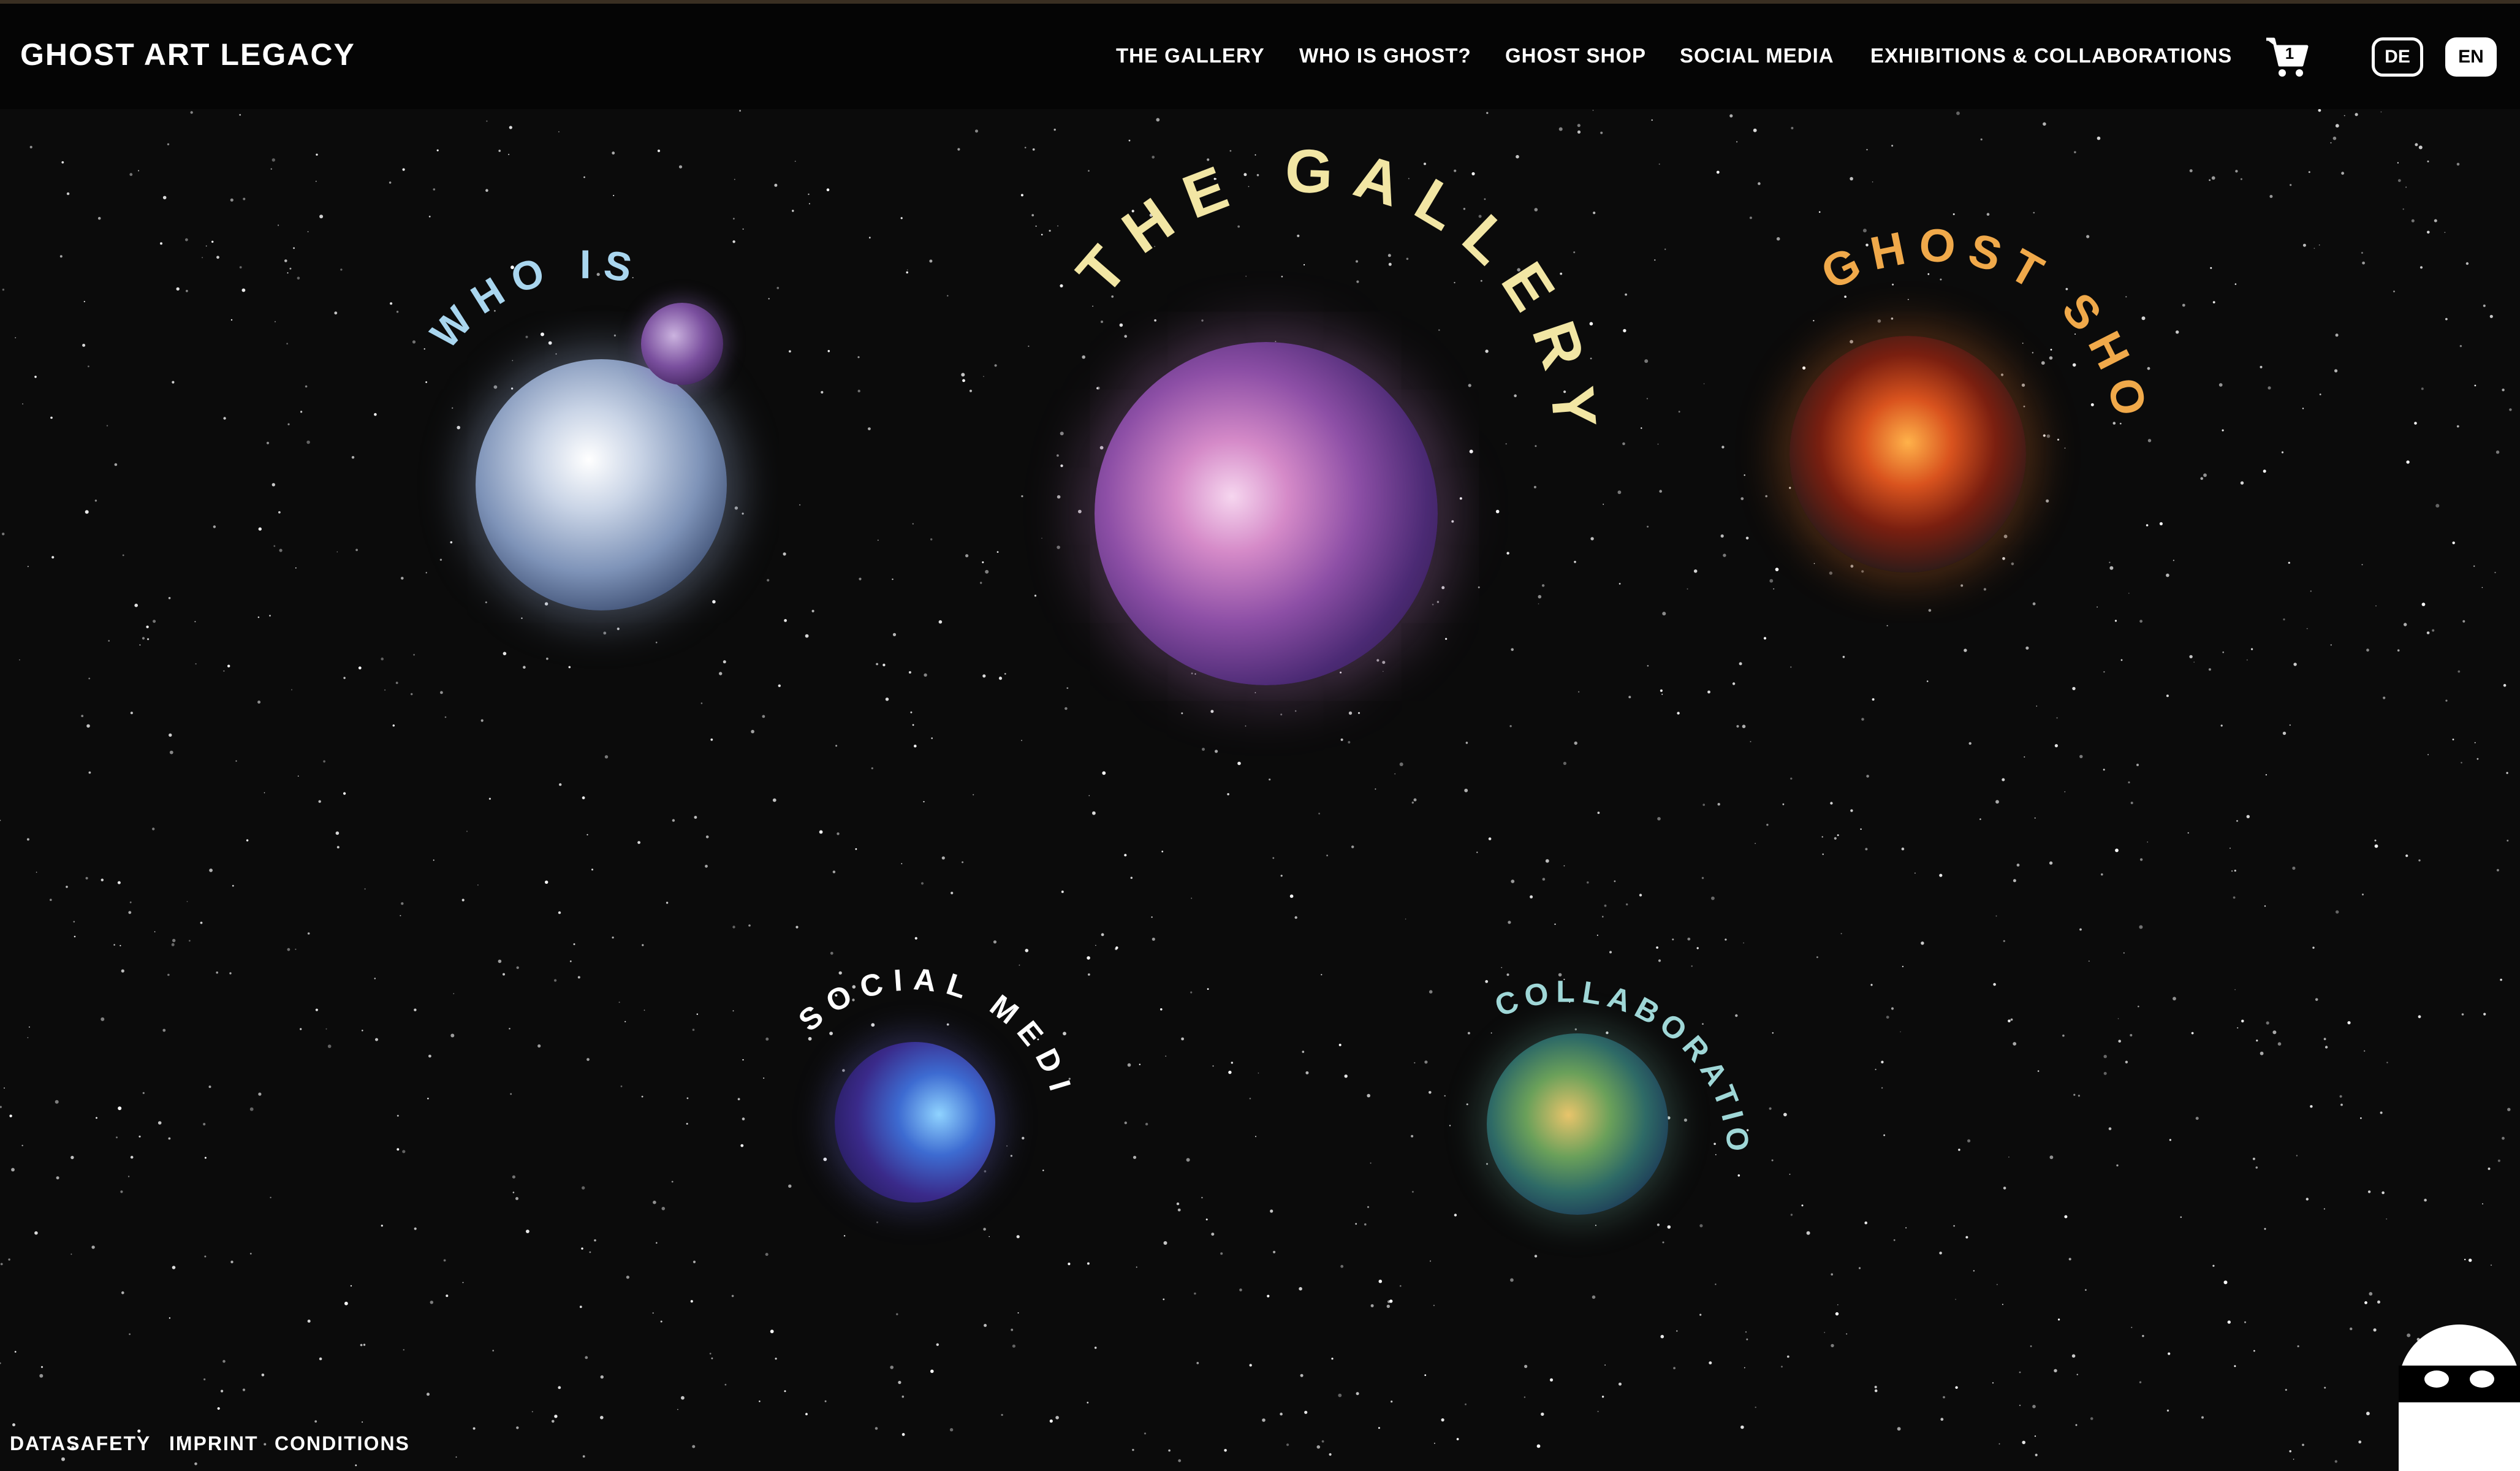  What do you see at coordinates (80, 1443) in the screenshot?
I see `footer-link-datasafety: DATASAFETY` at bounding box center [80, 1443].